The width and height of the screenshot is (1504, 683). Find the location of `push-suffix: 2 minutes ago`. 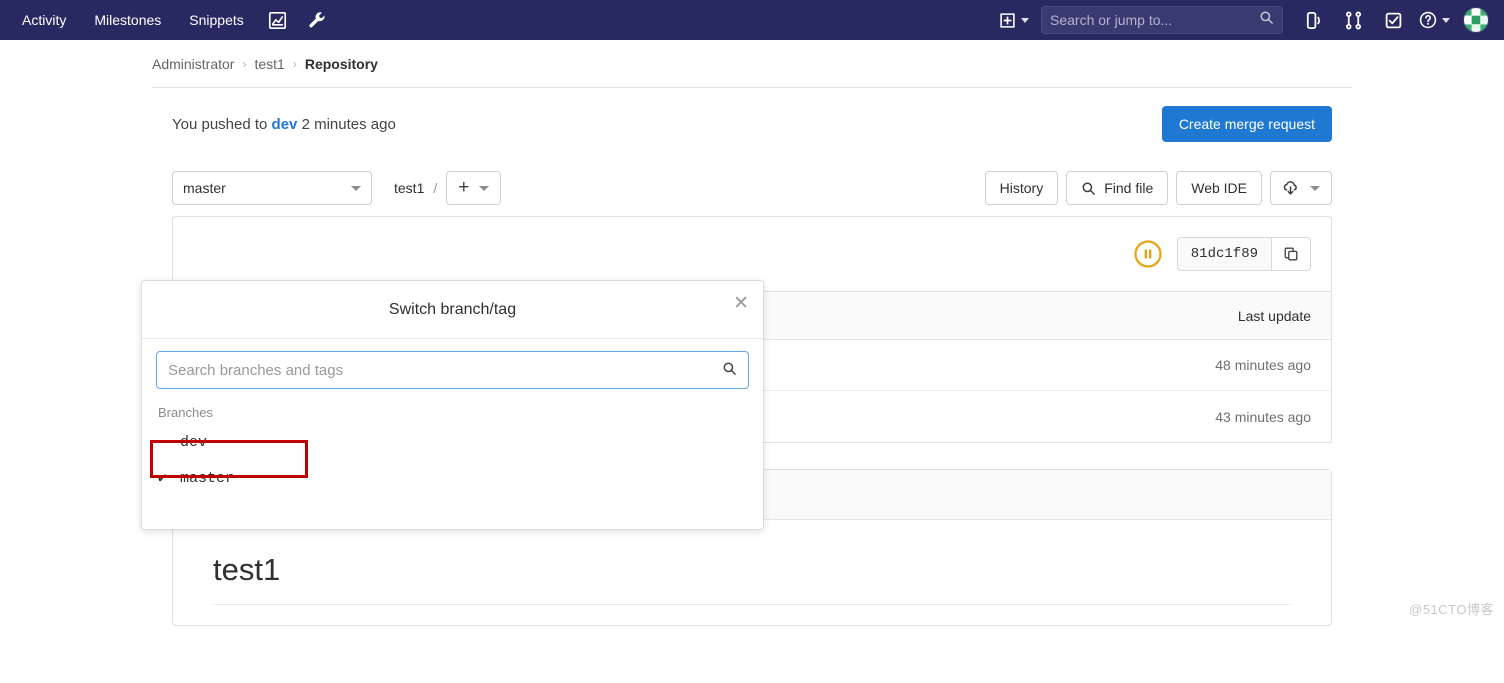

push-suffix: 2 minutes ago is located at coordinates (348, 124).